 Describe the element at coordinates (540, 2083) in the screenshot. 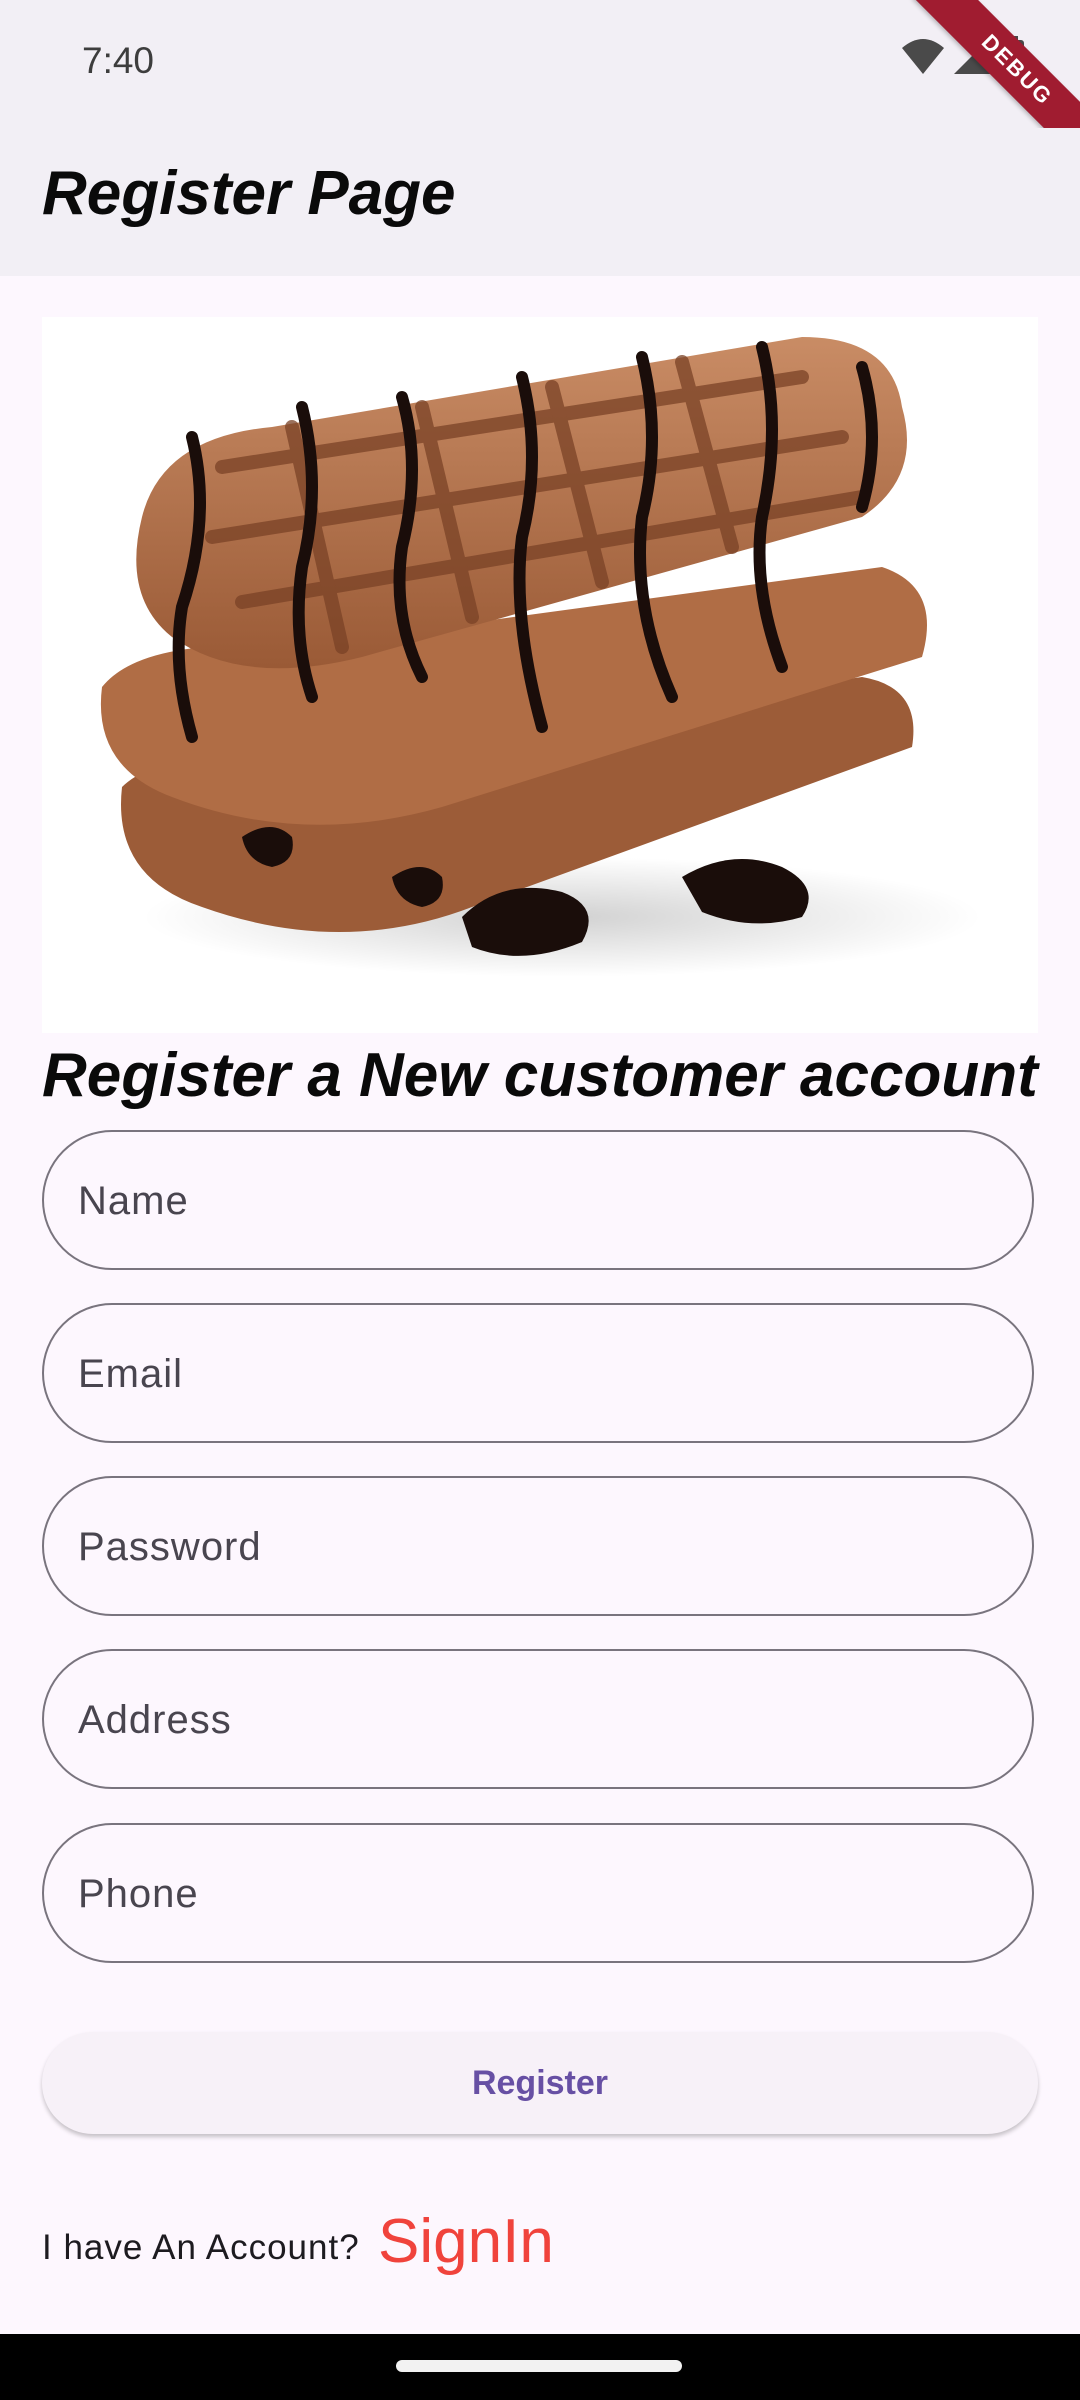

I see `register-button: Register` at that location.